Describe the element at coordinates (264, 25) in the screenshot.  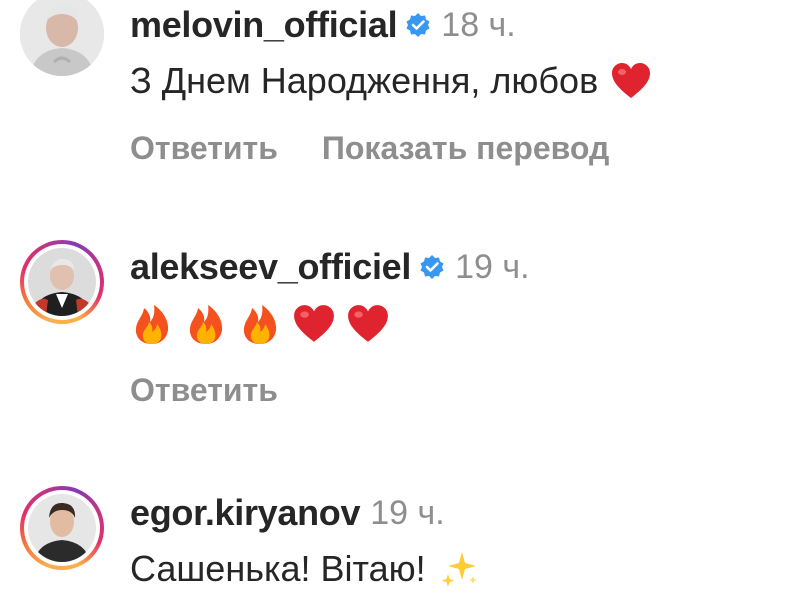
I see `username: melovin_official` at that location.